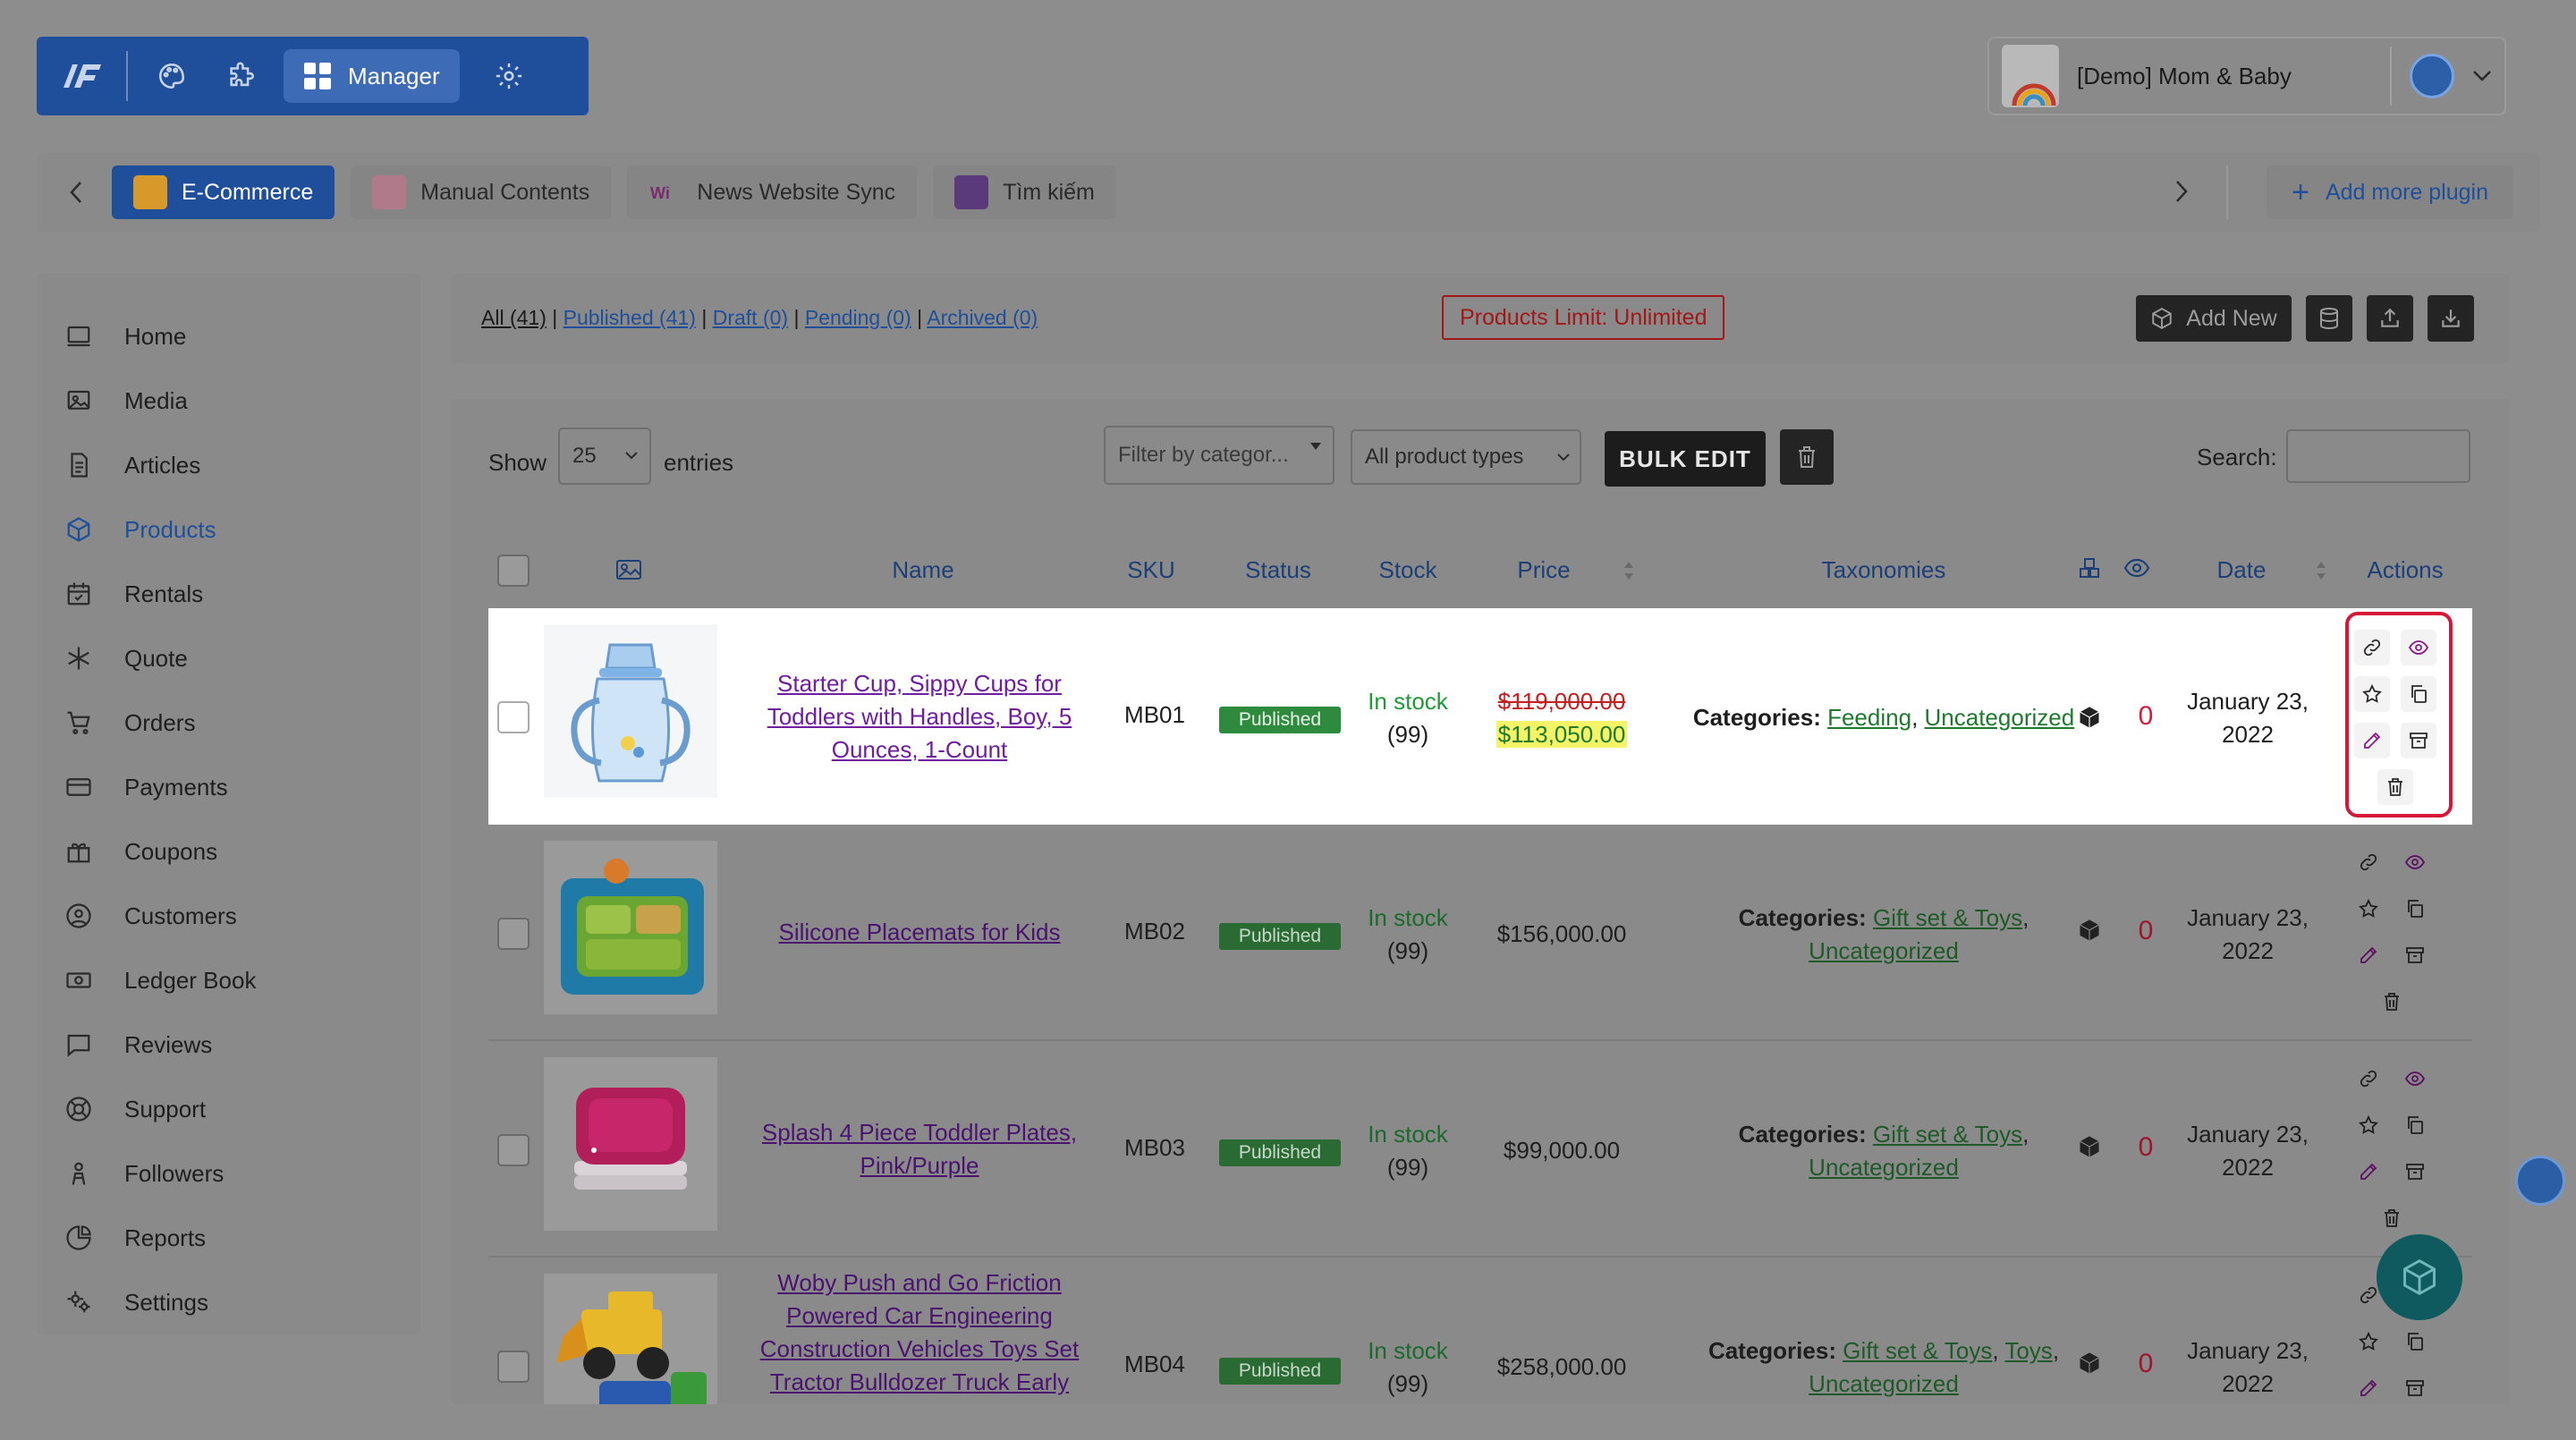 The height and width of the screenshot is (1440, 2576). What do you see at coordinates (509, 76) in the screenshot?
I see `gear-icon` at bounding box center [509, 76].